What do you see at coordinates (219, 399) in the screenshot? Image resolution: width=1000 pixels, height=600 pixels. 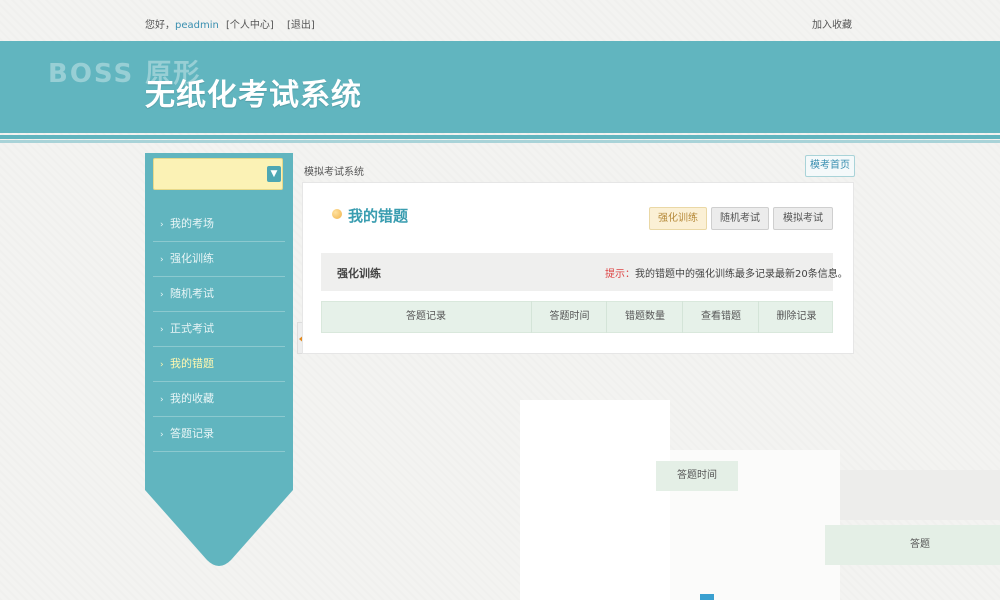 I see `sidebar-item-my-favorites: › 我的收藏` at bounding box center [219, 399].